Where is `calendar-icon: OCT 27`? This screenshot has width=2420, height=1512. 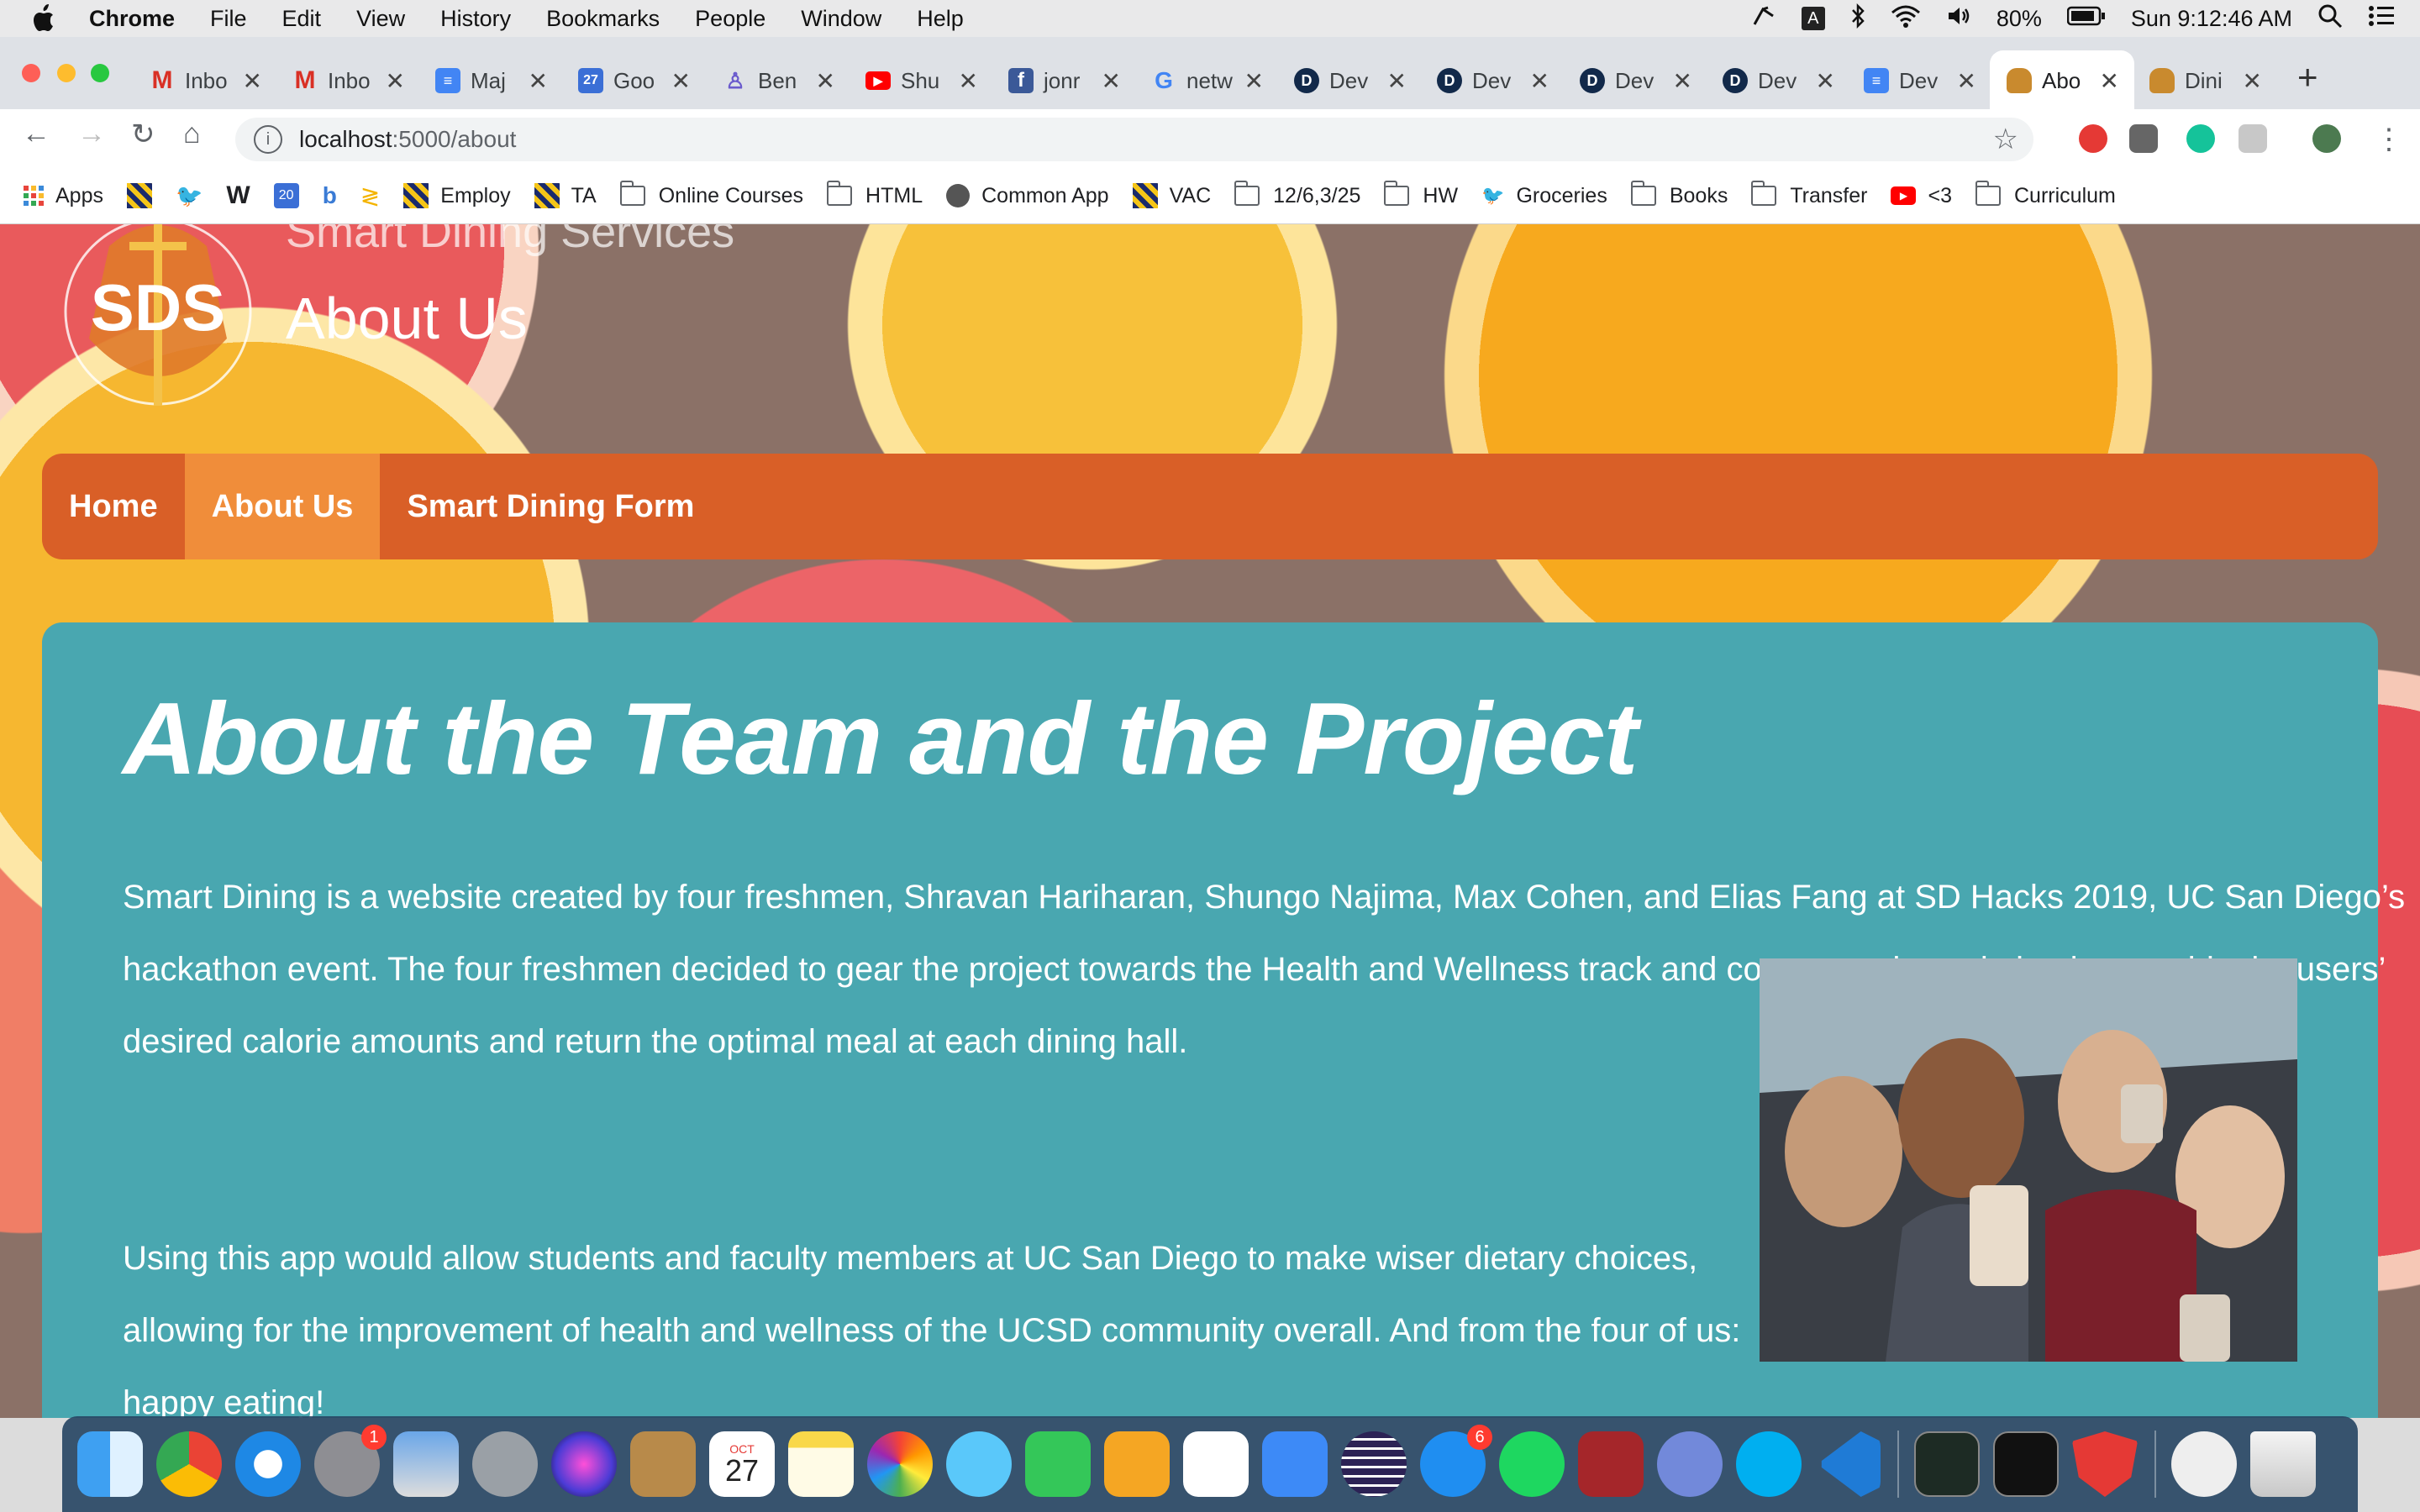 calendar-icon: OCT 27 is located at coordinates (742, 1464).